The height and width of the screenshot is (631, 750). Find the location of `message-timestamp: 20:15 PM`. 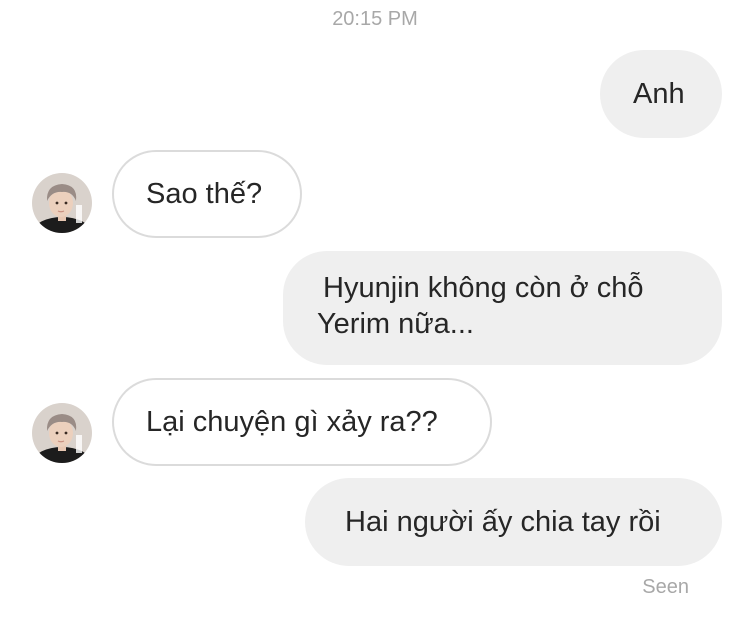

message-timestamp: 20:15 PM is located at coordinates (375, 19).